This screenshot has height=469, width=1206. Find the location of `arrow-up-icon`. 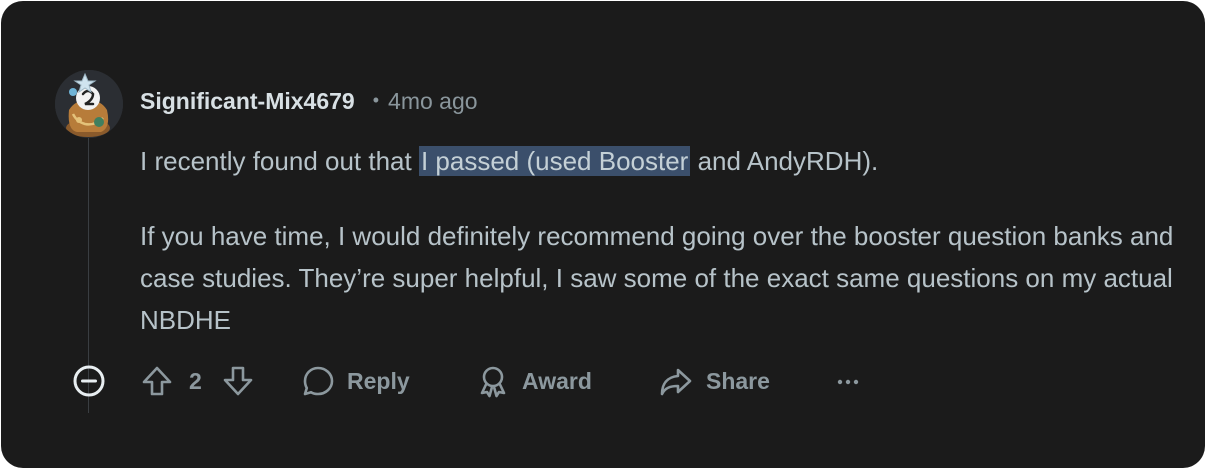

arrow-up-icon is located at coordinates (157, 381).